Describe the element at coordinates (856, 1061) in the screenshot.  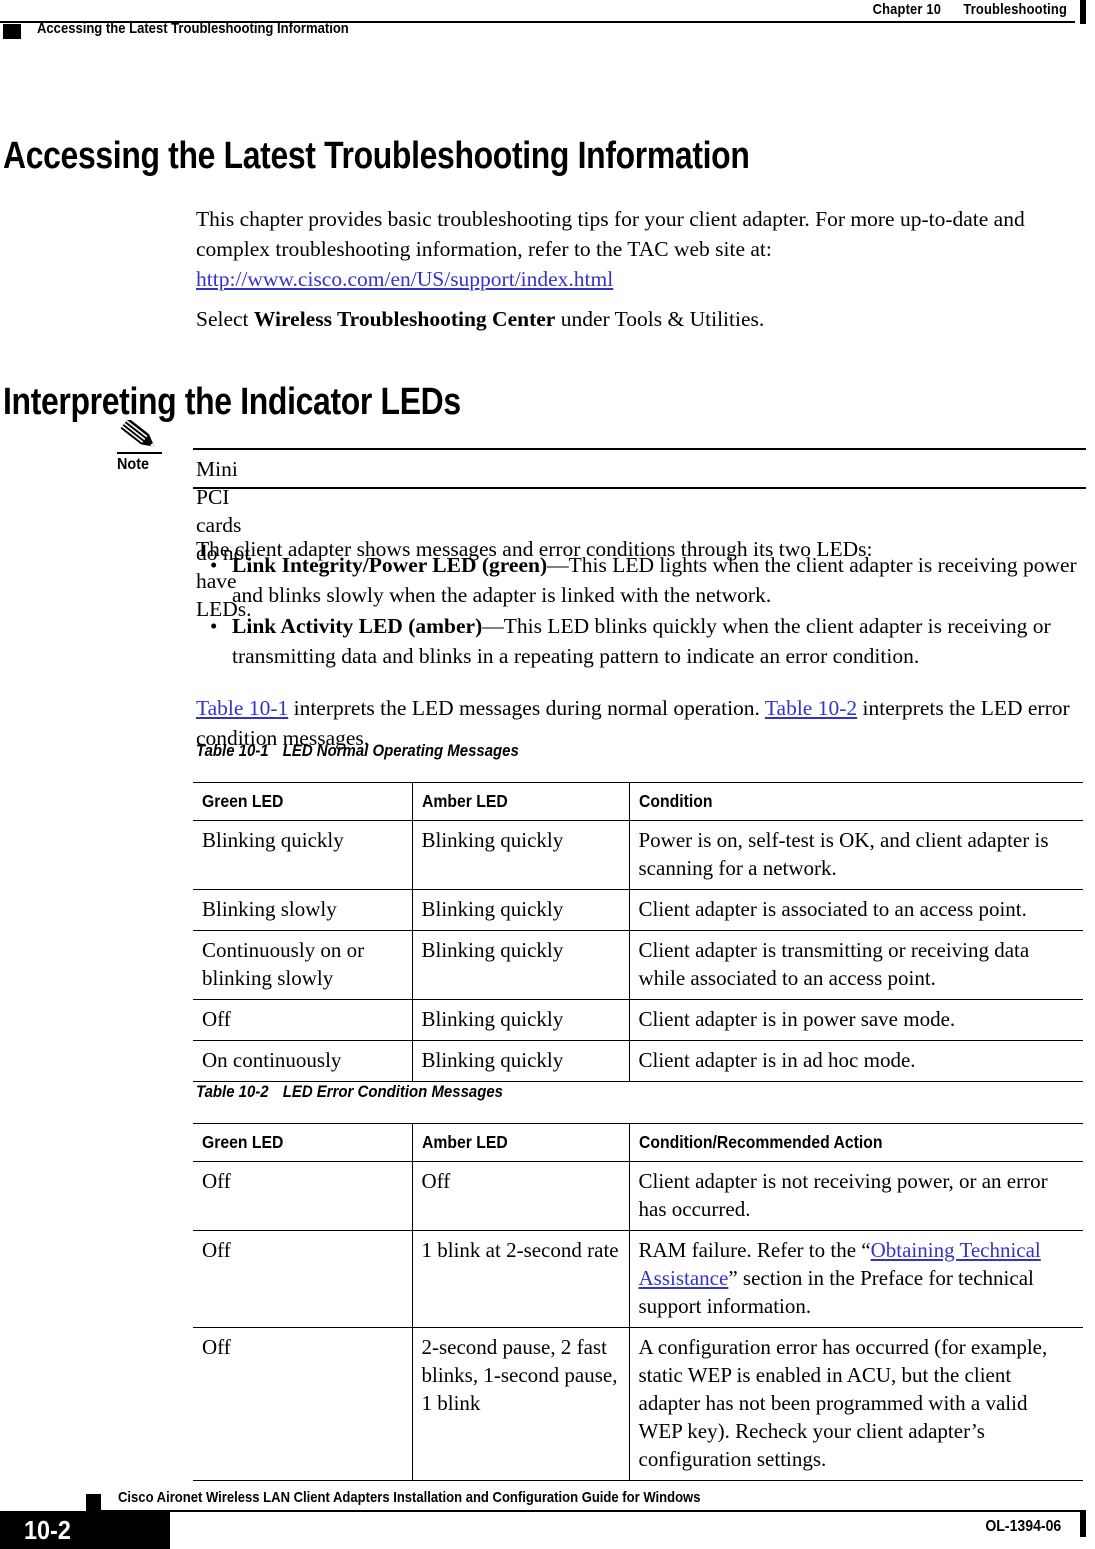
I see `cell-condition: Client adapter is in ad hoc mode.` at that location.